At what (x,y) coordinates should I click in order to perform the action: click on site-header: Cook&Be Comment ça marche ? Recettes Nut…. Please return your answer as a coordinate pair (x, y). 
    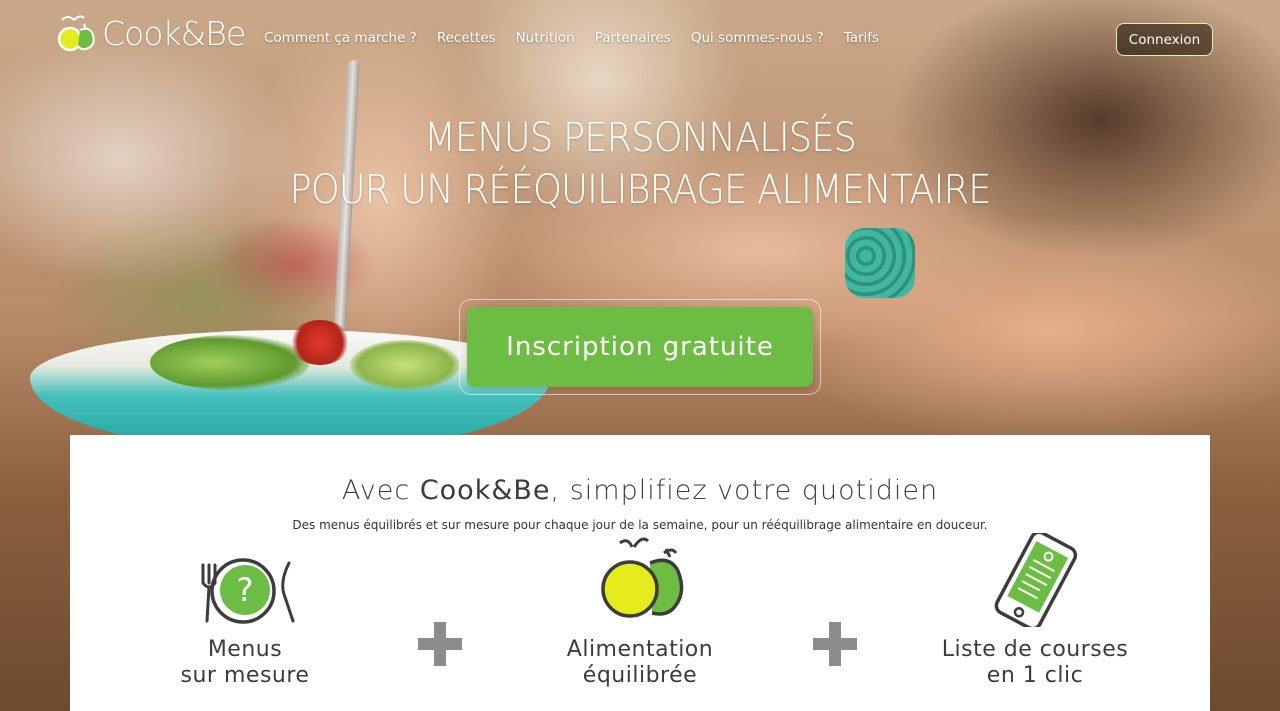
    Looking at the image, I should click on (640, 40).